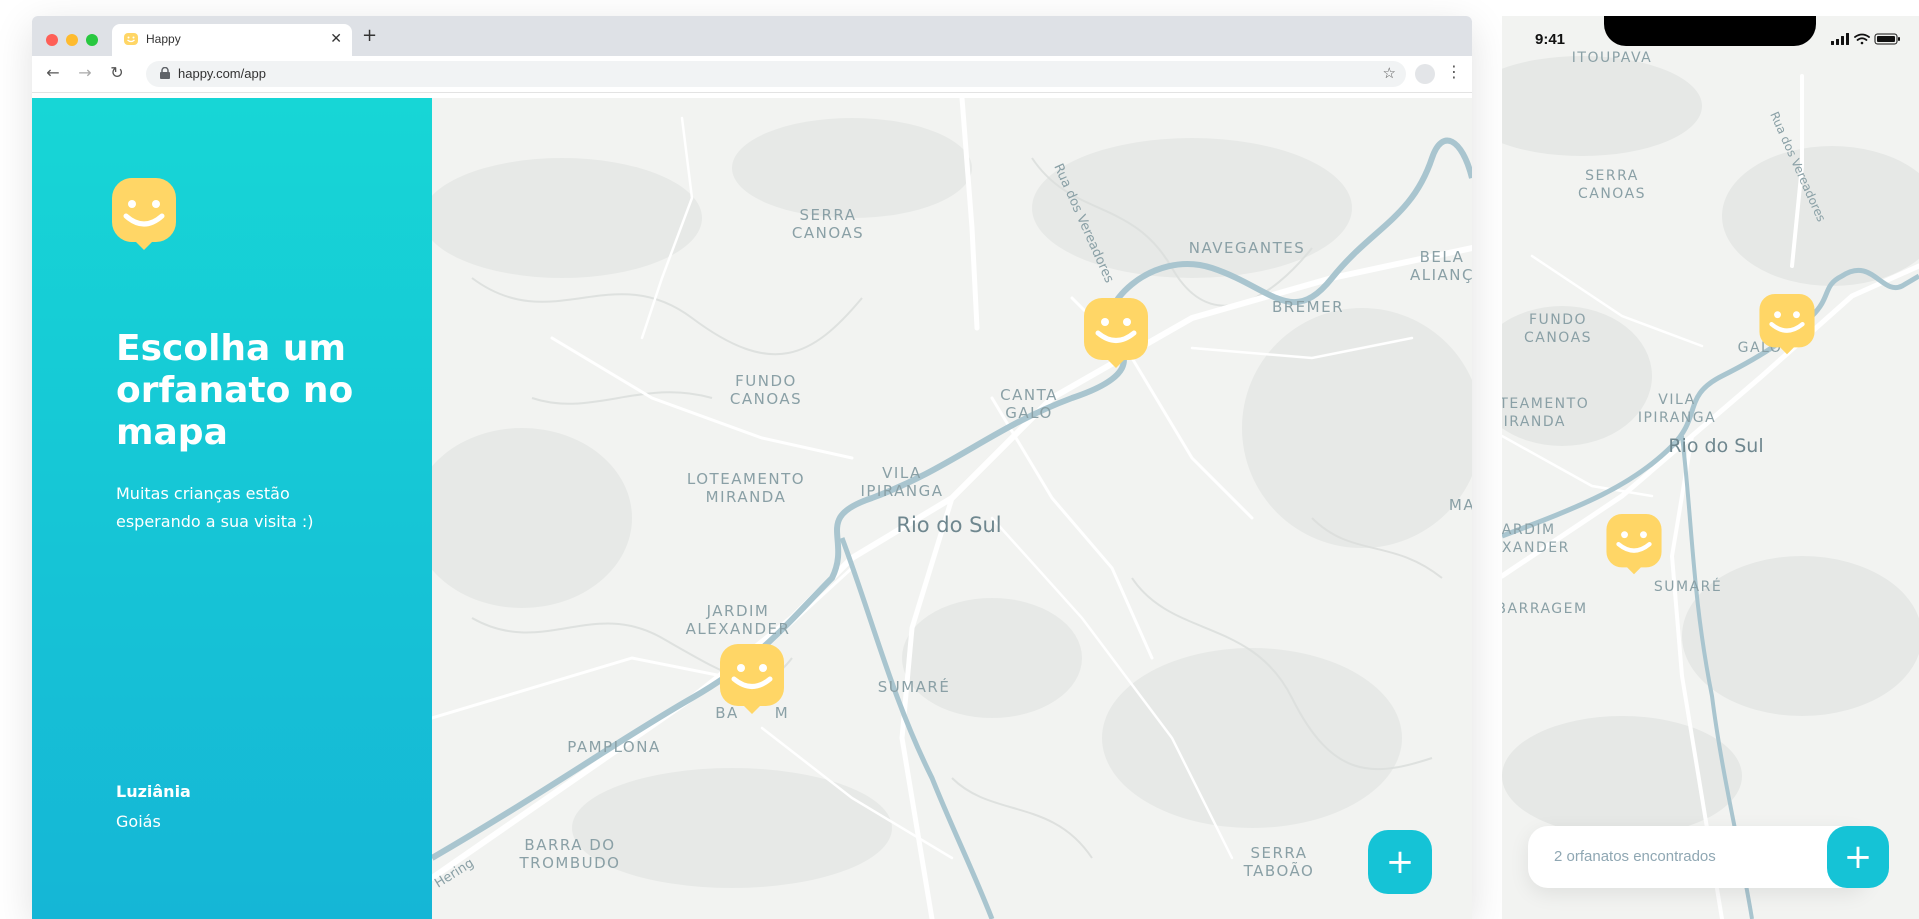 This screenshot has width=1919, height=919. I want to click on browser-tab: Happy ✕, so click(232, 40).